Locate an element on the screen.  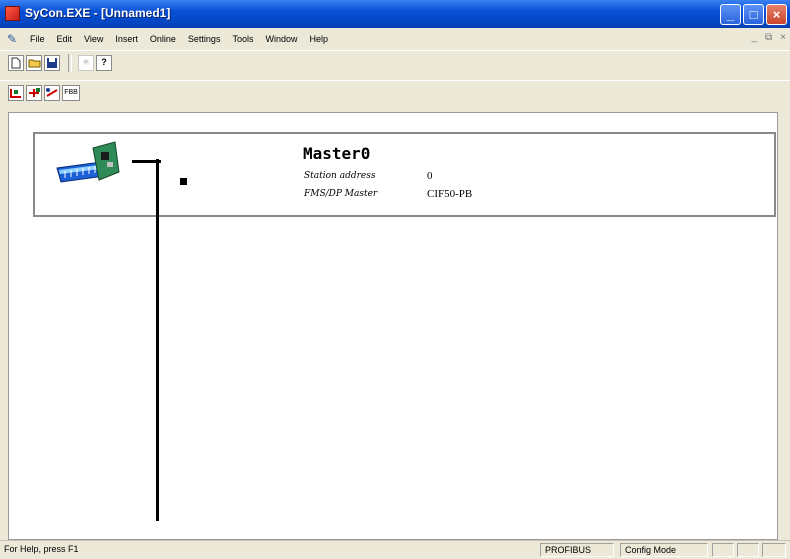
open-folder-icon is located at coordinates (34, 62).